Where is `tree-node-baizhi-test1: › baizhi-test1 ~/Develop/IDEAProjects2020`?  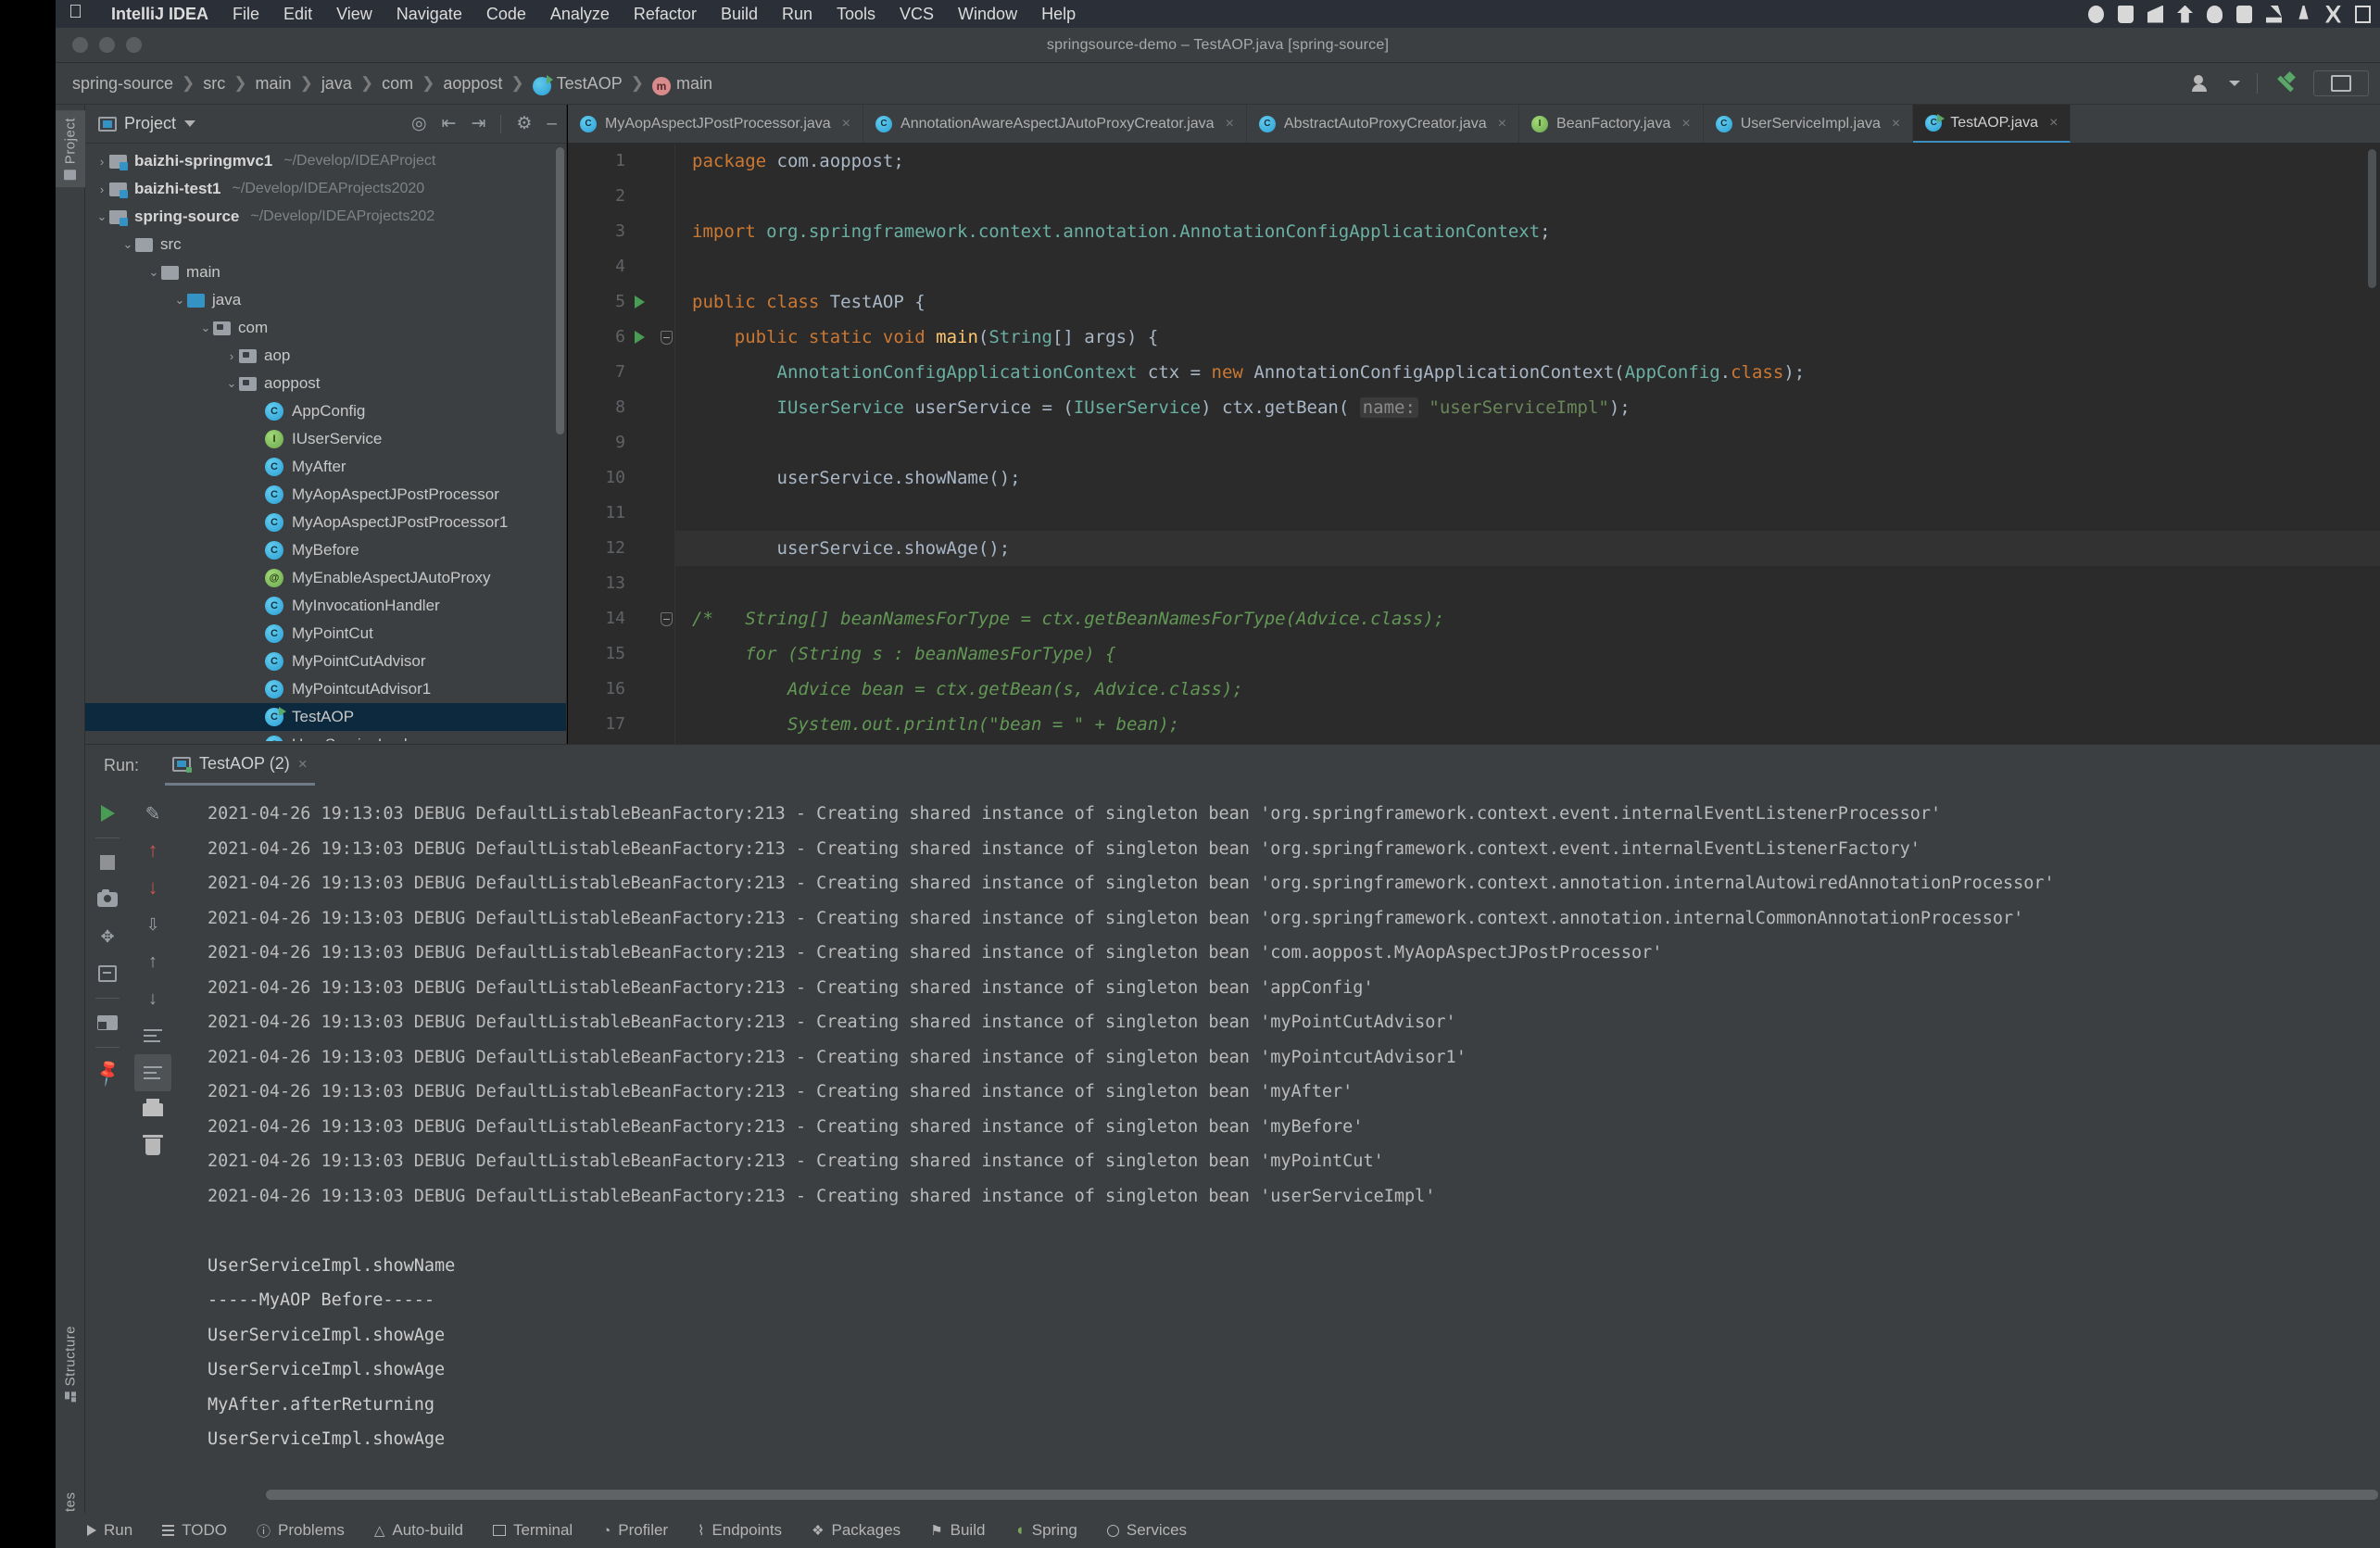
tree-node-baizhi-test1: › baizhi-test1 ~/Develop/IDEAProjects2020 is located at coordinates (325, 189).